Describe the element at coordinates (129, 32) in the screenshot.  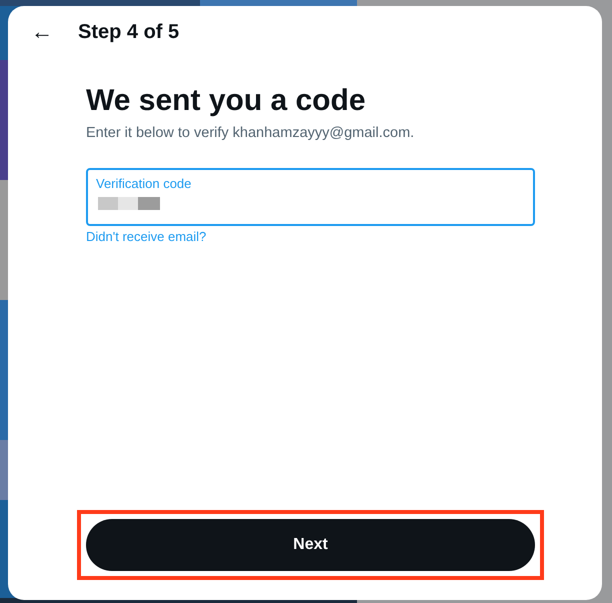
I see `step-title: Step 4 of 5` at that location.